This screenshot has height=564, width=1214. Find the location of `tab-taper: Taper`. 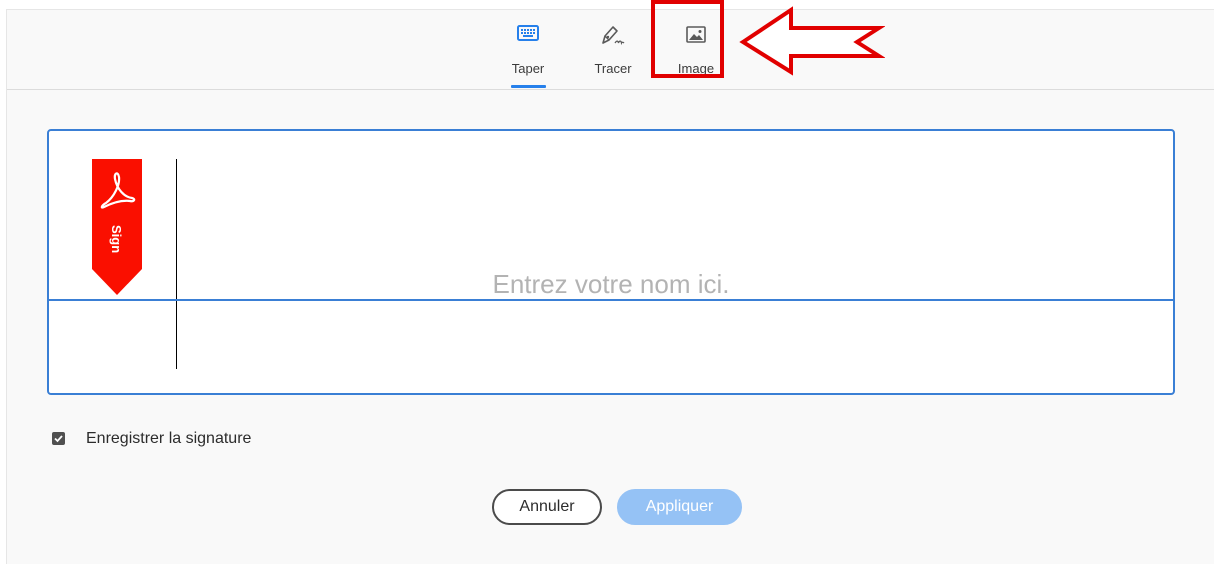

tab-taper: Taper is located at coordinates (528, 49).